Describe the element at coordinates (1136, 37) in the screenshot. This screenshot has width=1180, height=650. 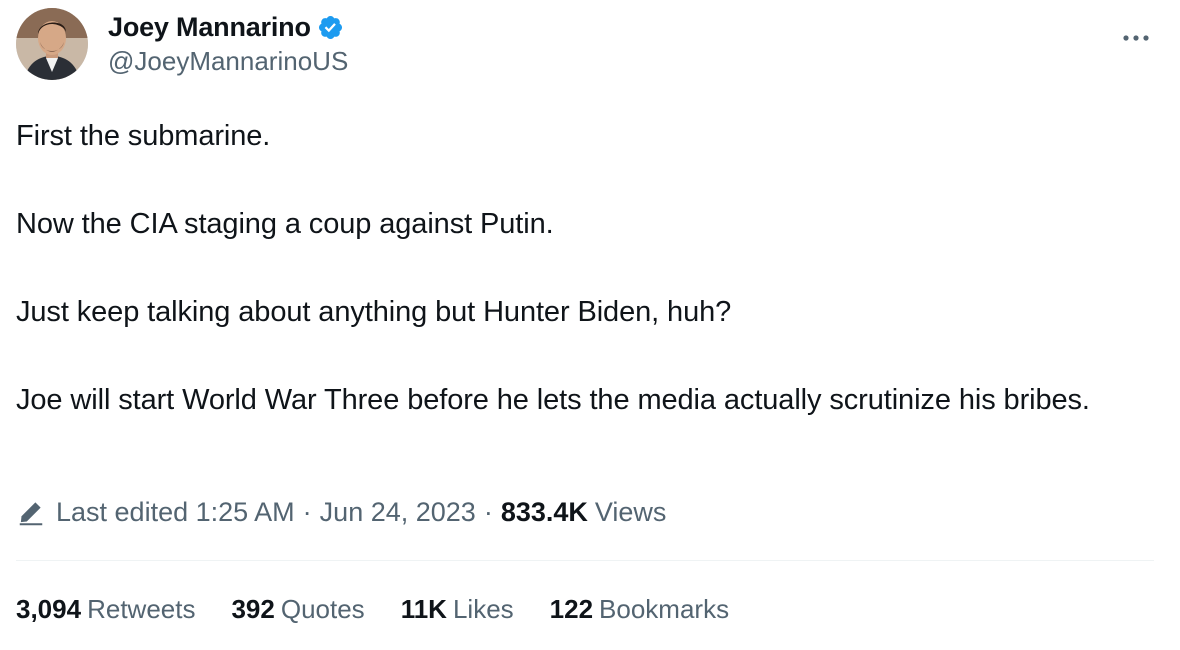
I see `more-options-icon` at that location.